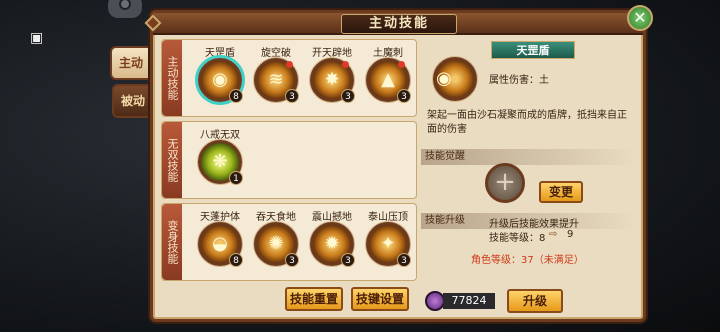  I want to click on skill-name: 八戒无双, so click(220, 135).